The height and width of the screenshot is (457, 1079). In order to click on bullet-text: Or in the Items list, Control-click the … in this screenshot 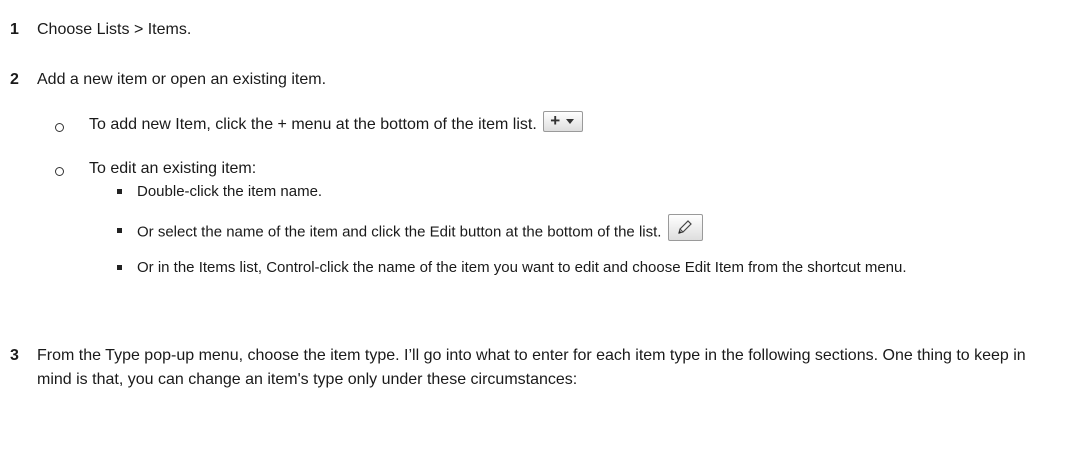, I will do `click(522, 267)`.